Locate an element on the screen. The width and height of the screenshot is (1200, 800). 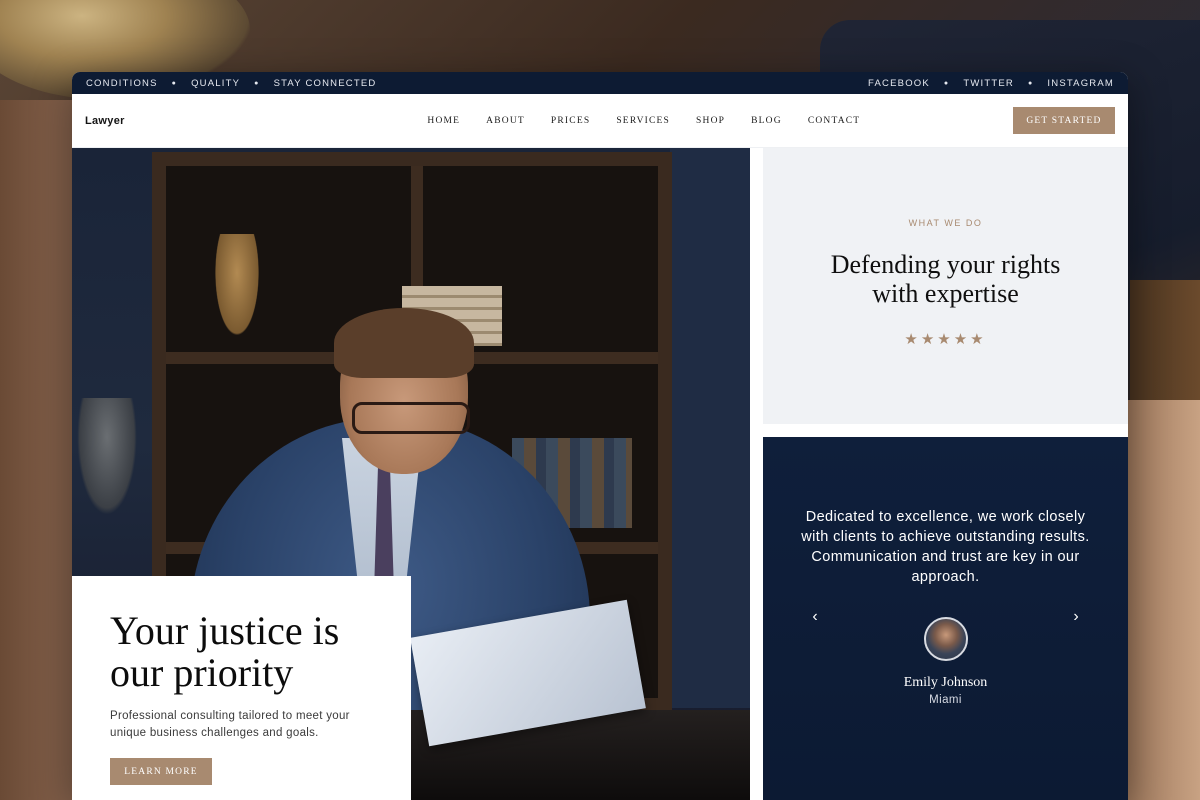
nav-item-blog: BLOG is located at coordinates (766, 121).